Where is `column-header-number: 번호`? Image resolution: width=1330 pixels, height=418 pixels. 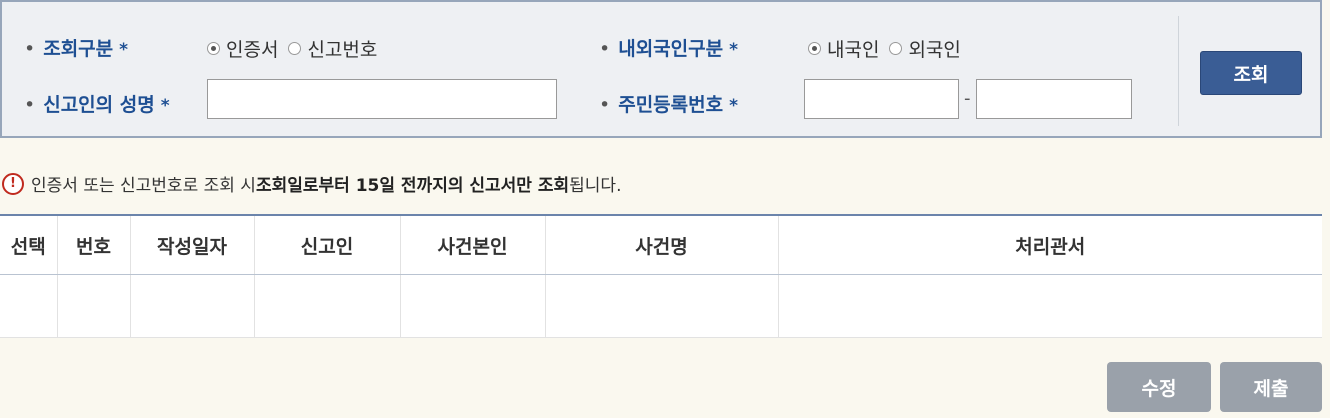
column-header-number: 번호 is located at coordinates (93, 244).